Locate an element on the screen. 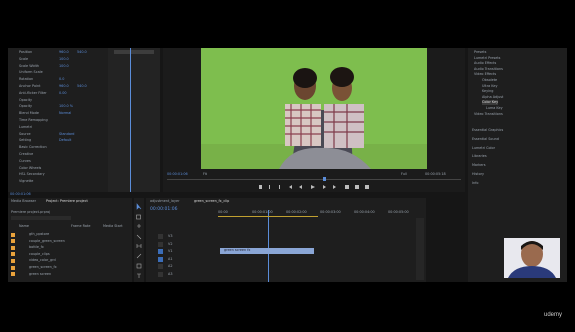 Image resolution: width=575 pixels, height=332 pixels. effect-control-row: Basic Correction is located at coordinates (58, 147).